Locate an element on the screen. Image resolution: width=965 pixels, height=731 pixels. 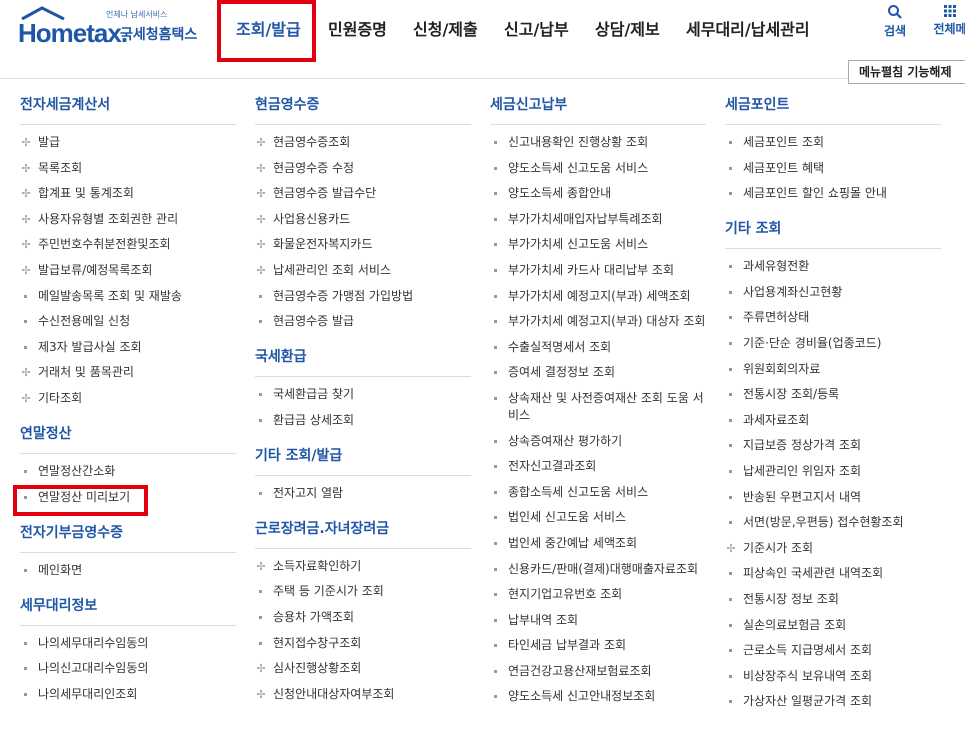
menu-item: 메인화면 is located at coordinates (128, 570).